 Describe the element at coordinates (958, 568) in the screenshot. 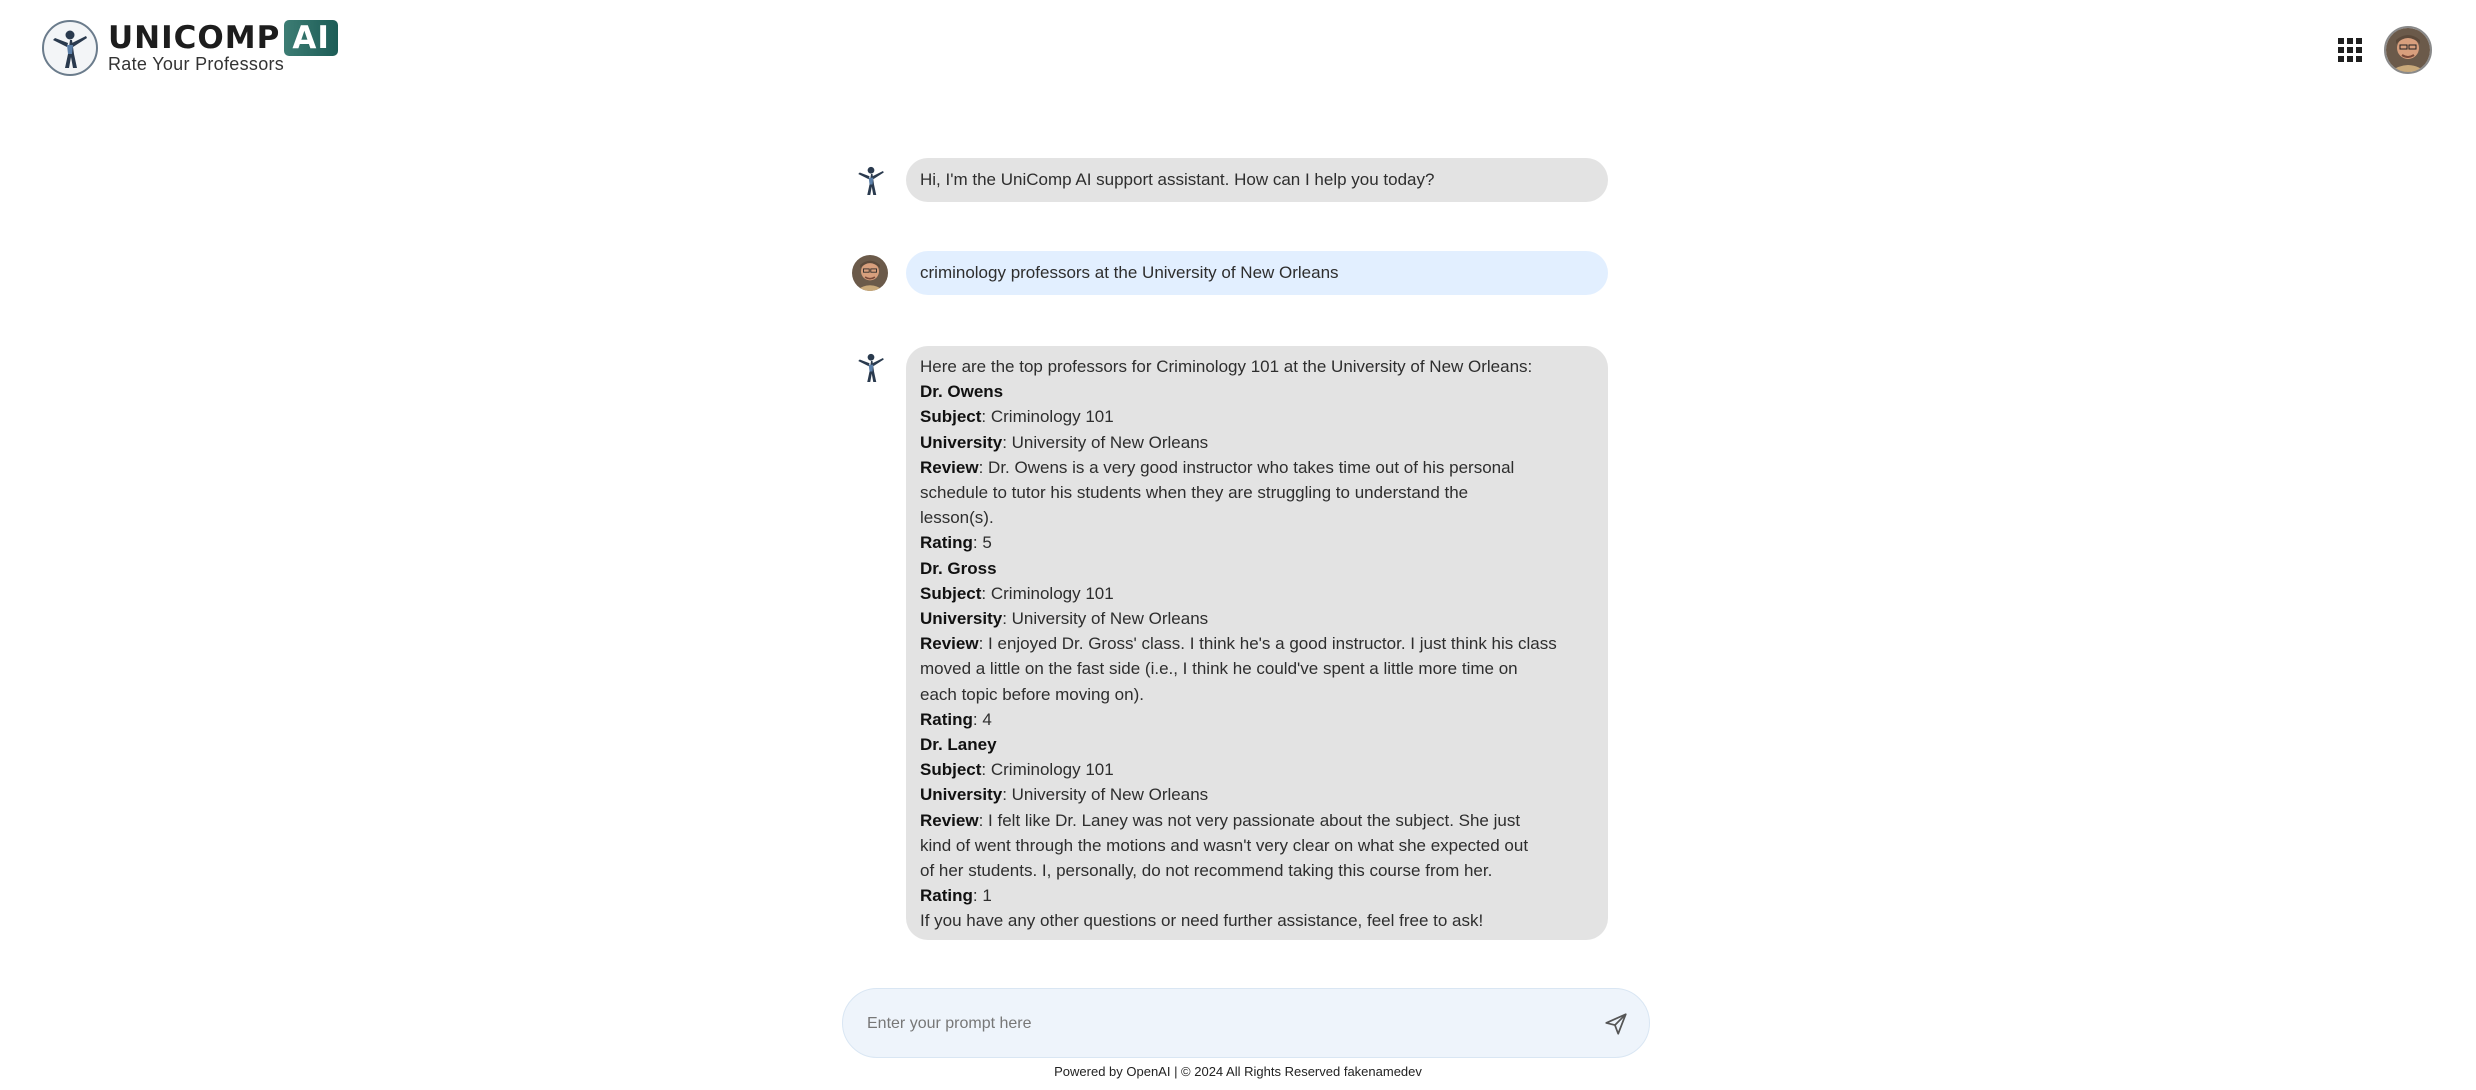

I see `professor-name: Dr. Gross` at that location.